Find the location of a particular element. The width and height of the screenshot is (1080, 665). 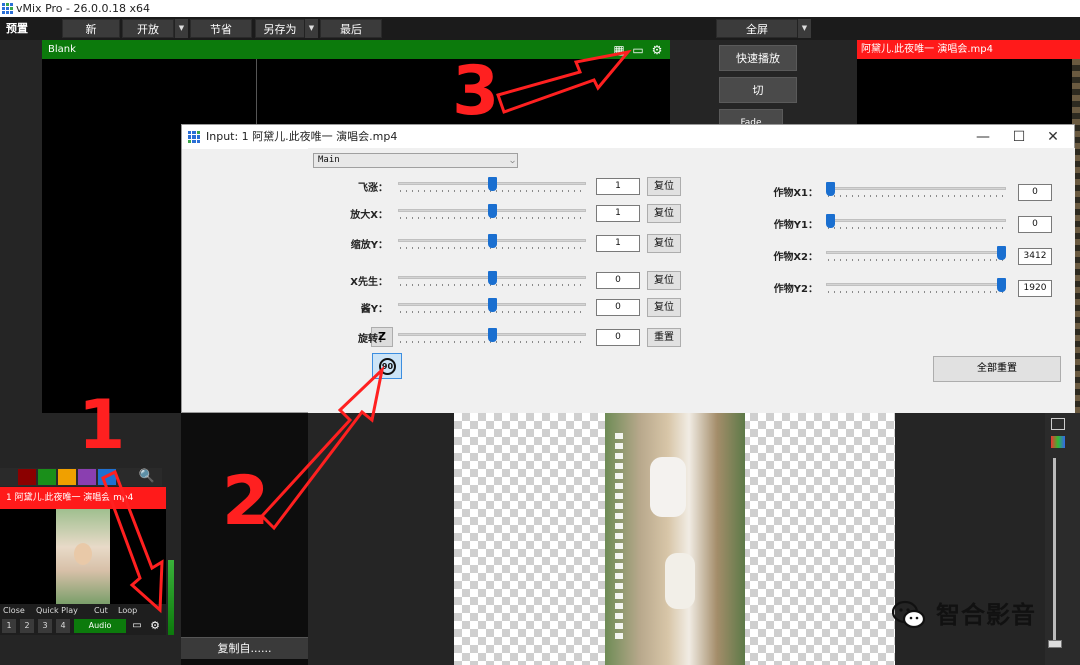

crop-value-input: 1920 is located at coordinates (1035, 288).